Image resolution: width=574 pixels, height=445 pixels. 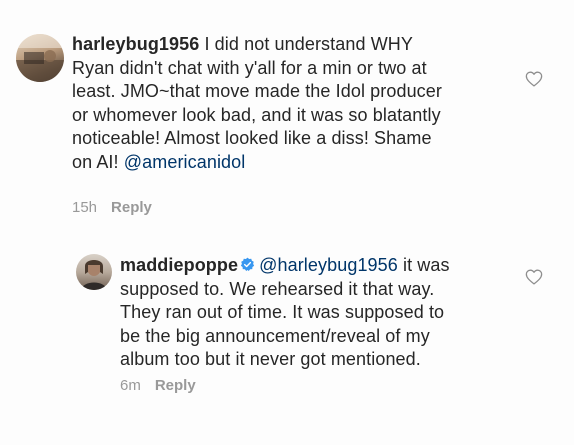 What do you see at coordinates (247, 264) in the screenshot?
I see `verified-badge-icon` at bounding box center [247, 264].